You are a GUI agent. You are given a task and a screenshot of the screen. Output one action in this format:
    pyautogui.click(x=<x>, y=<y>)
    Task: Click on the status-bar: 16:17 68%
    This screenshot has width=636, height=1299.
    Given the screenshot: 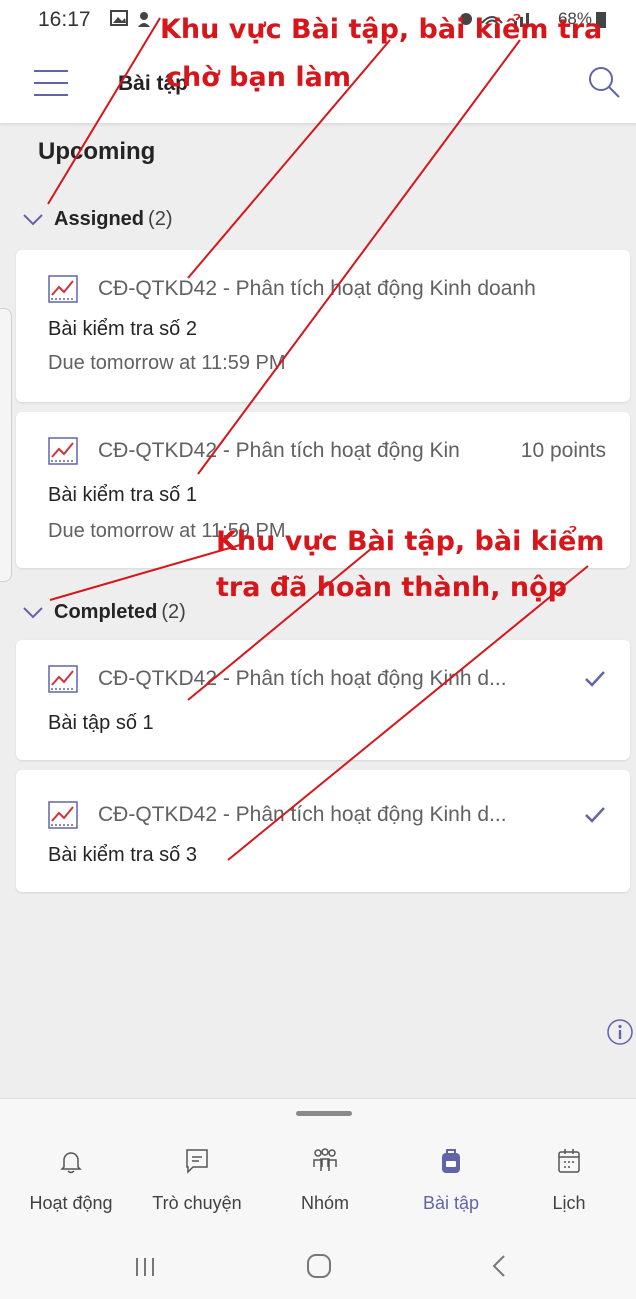 What is the action you would take?
    pyautogui.click(x=318, y=22)
    